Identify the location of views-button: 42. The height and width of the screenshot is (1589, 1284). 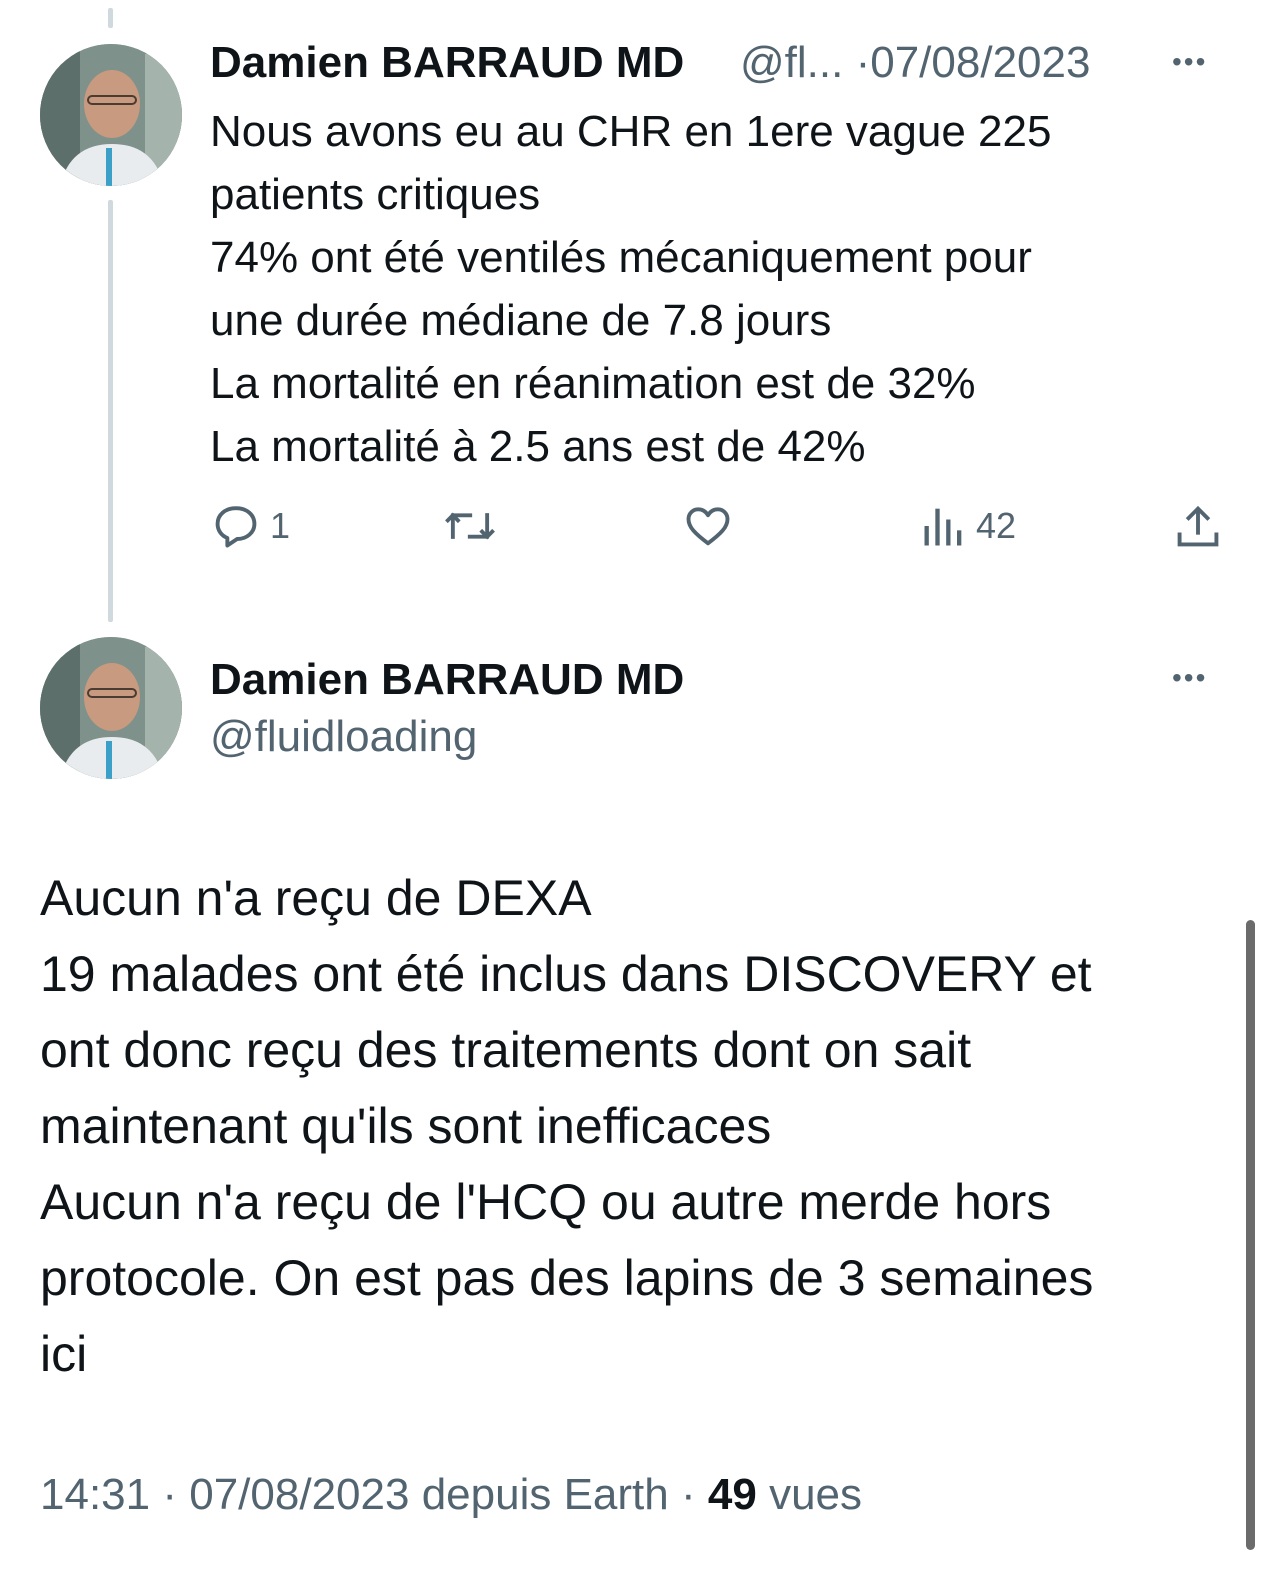
(968, 526).